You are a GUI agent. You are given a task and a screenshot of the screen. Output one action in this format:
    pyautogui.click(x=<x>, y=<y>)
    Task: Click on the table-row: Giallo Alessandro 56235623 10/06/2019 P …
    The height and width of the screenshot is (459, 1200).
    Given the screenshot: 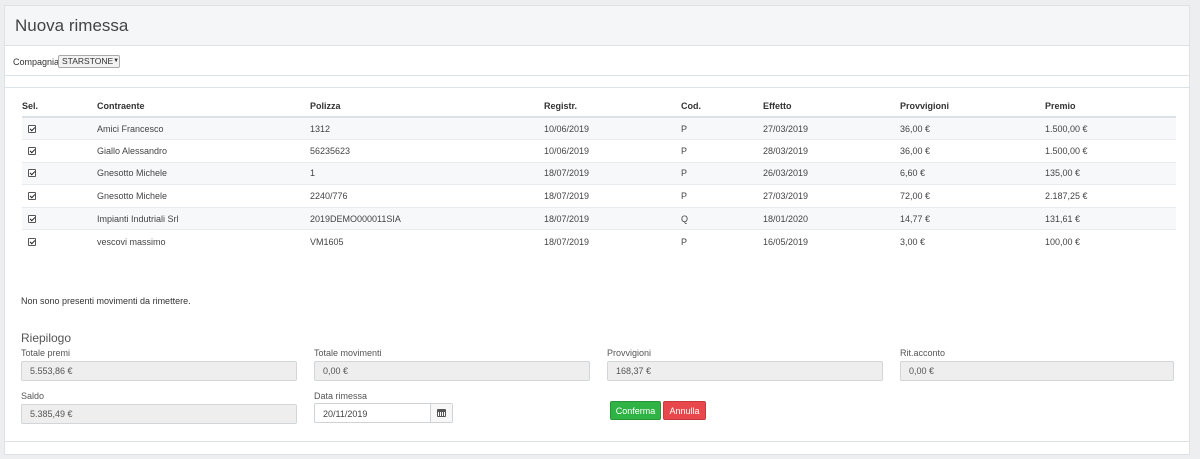 What is the action you would take?
    pyautogui.click(x=599, y=151)
    